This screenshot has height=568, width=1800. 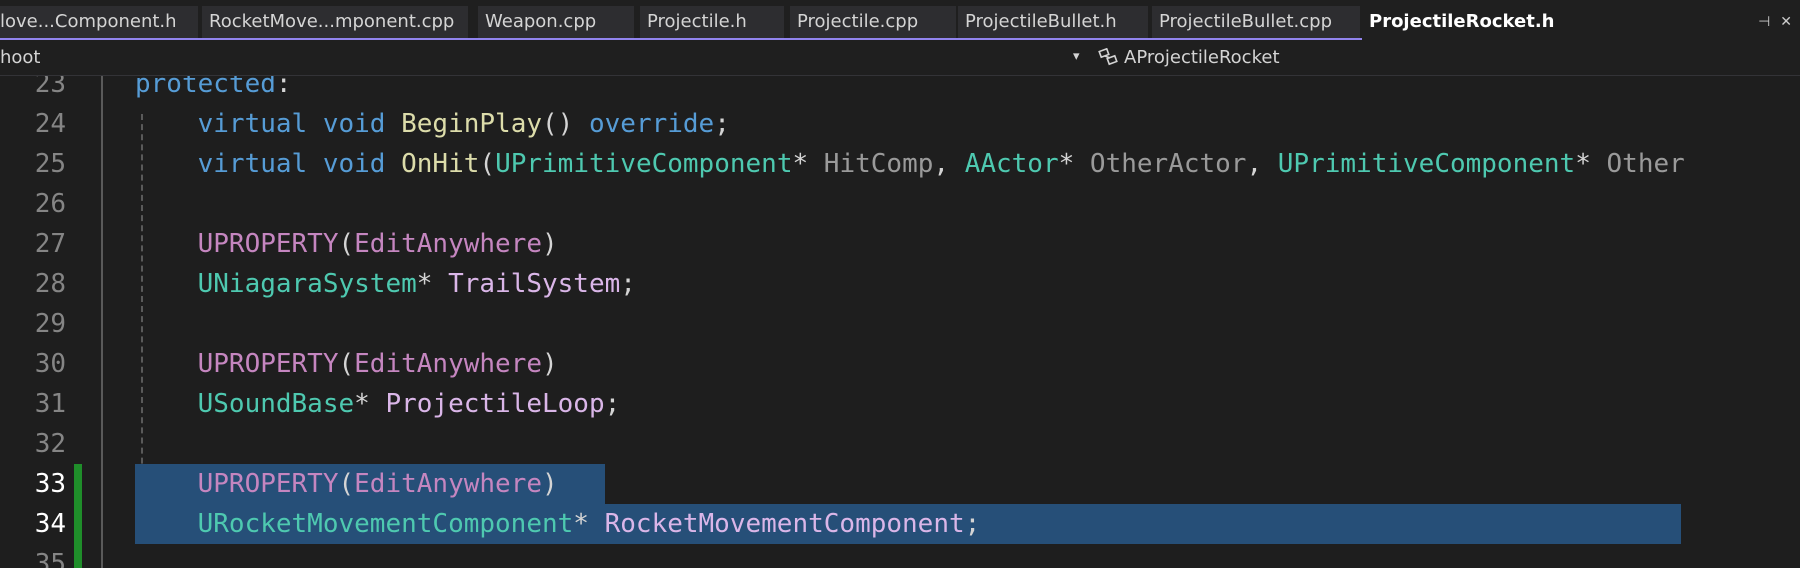 What do you see at coordinates (50, 524) in the screenshot?
I see `line-number: 34` at bounding box center [50, 524].